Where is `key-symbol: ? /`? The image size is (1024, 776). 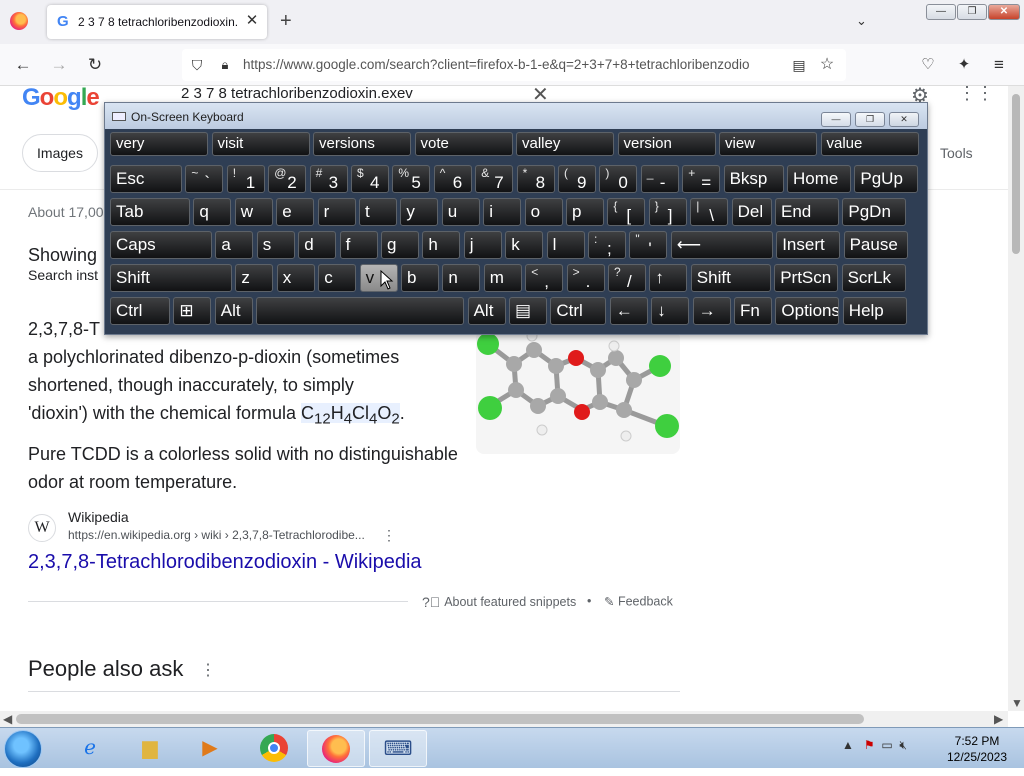
key-symbol: ? / is located at coordinates (627, 278).